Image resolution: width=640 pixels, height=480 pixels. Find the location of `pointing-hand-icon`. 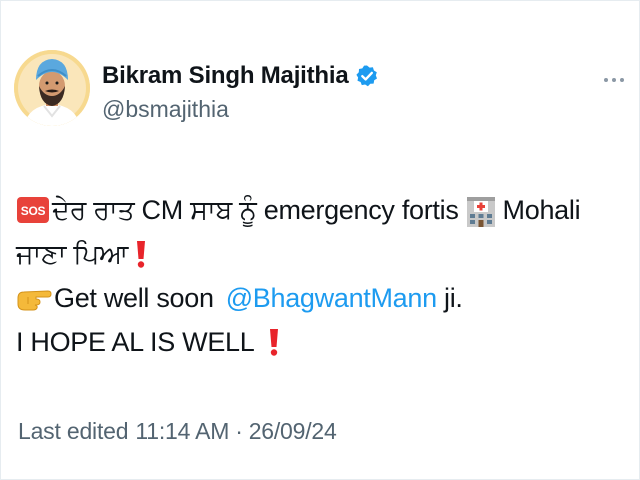

pointing-hand-icon is located at coordinates (34, 300).